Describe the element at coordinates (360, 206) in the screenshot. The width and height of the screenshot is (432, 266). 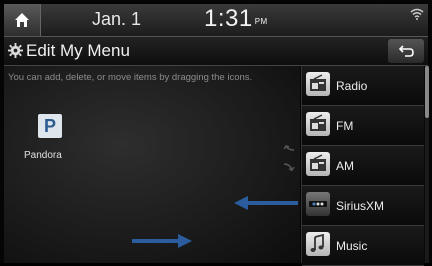
I see `menu-item-label: SiriusXM` at that location.